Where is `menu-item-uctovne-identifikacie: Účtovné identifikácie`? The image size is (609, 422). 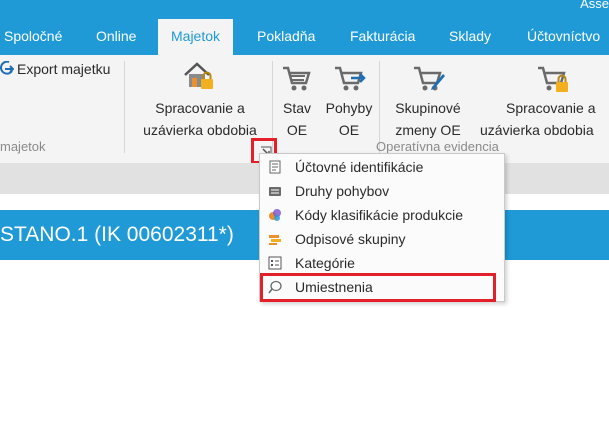
menu-item-uctovne-identifikacie: Účtovné identifikácie is located at coordinates (382, 168).